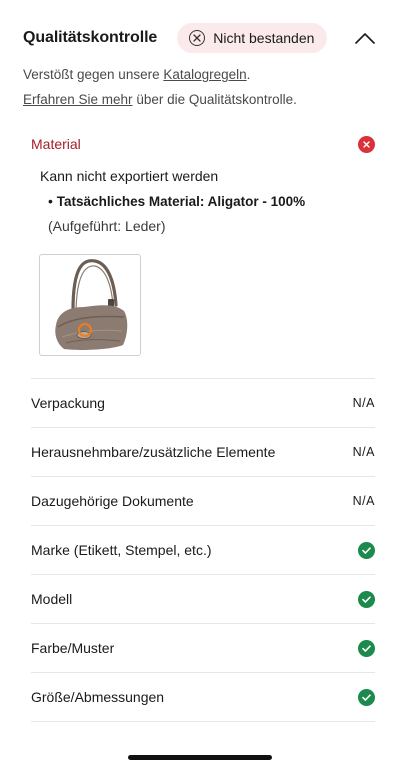 The width and height of the screenshot is (400, 768). Describe the element at coordinates (153, 452) in the screenshot. I see `check-label: Herausnehmbare/zusätzliche Elemente` at that location.